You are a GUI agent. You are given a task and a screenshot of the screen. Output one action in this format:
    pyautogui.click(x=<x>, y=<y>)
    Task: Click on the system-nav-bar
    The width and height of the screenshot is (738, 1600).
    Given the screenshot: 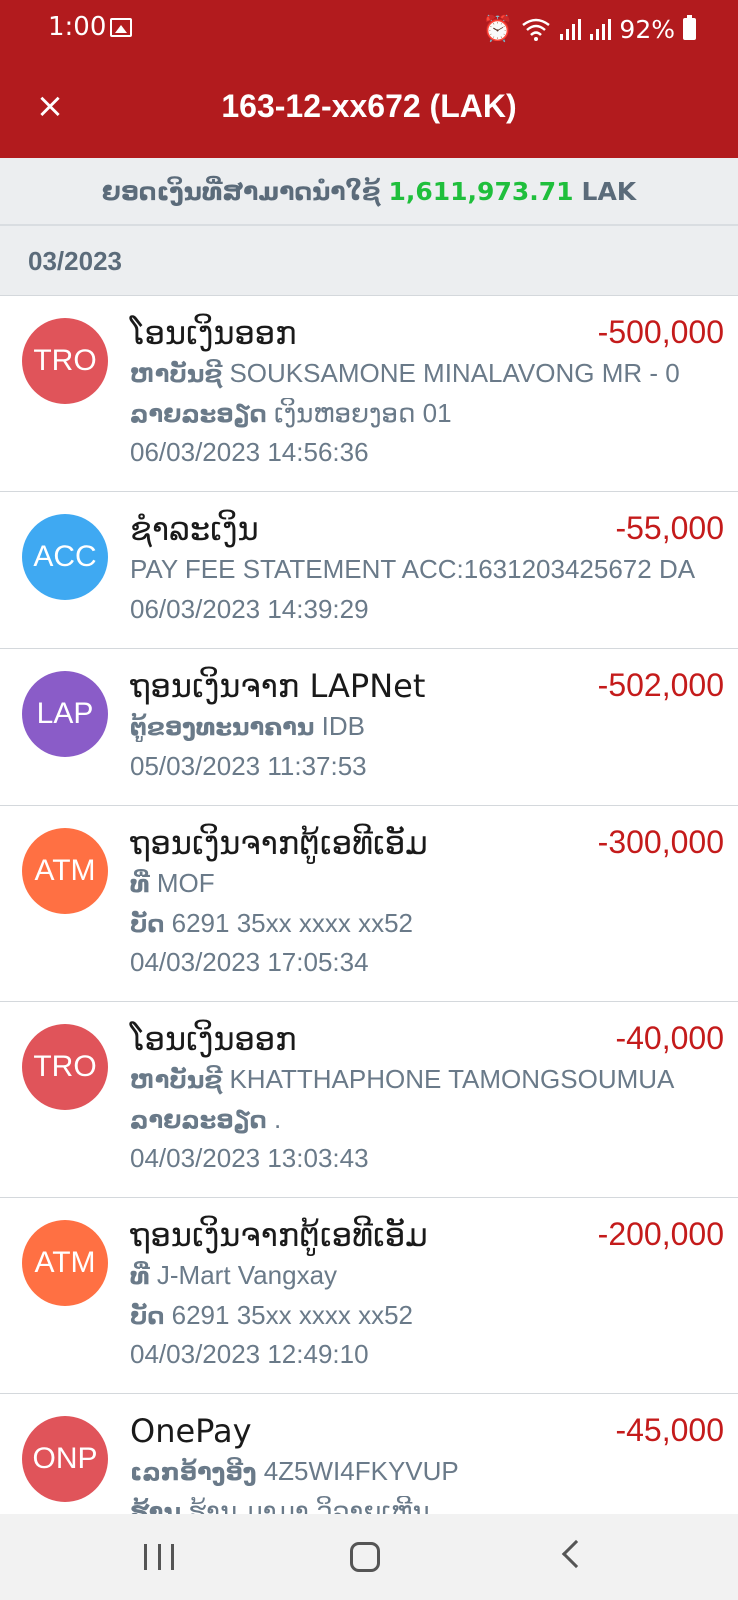 What is the action you would take?
    pyautogui.click(x=369, y=1557)
    